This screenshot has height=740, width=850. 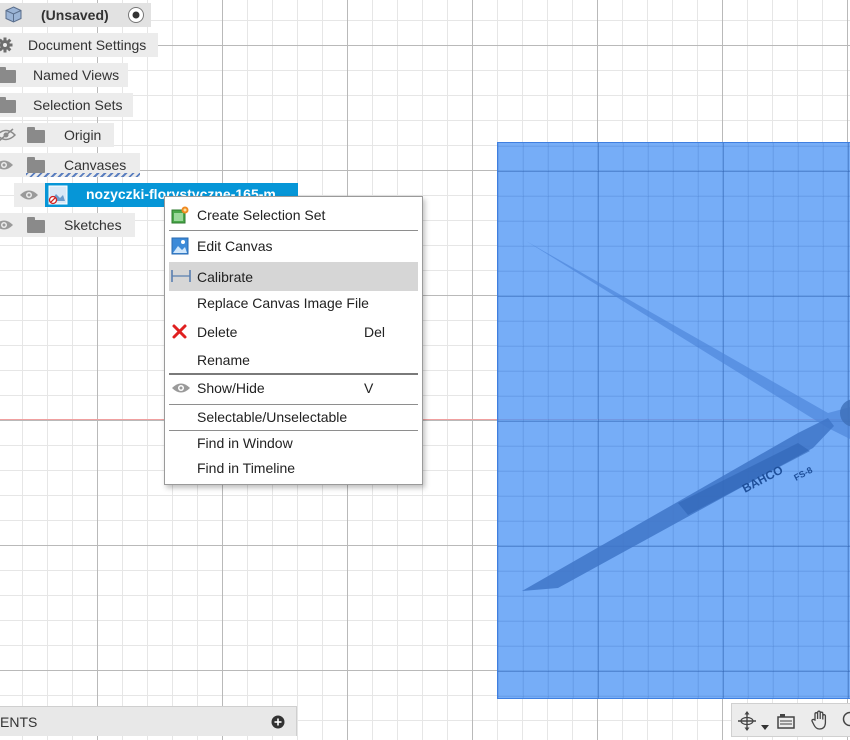 What do you see at coordinates (78, 105) in the screenshot?
I see `selection-sets-label: Selection Sets` at bounding box center [78, 105].